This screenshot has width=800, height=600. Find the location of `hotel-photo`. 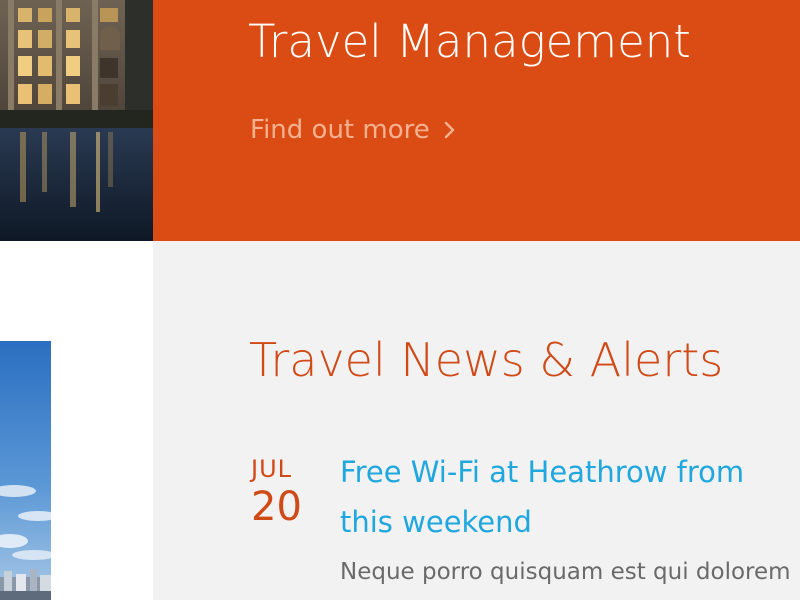

hotel-photo is located at coordinates (76, 120).